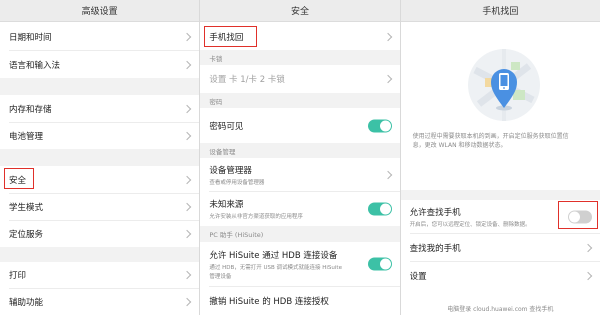 The height and width of the screenshot is (315, 600). Describe the element at coordinates (26, 303) in the screenshot. I see `item-label: 辅助功能` at that location.